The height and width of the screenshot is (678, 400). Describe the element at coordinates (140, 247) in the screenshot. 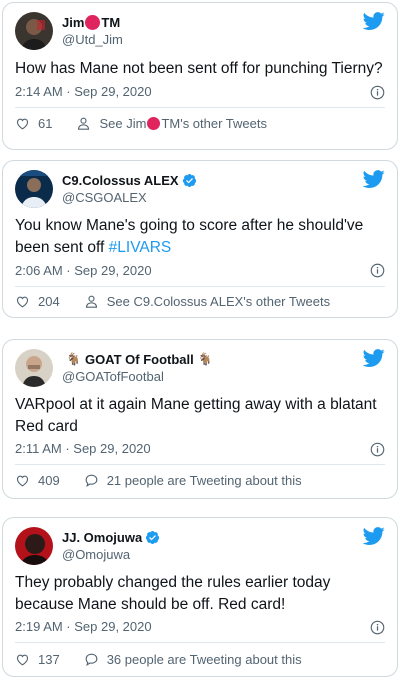

I see `hashtag-link: #LIVARS` at that location.